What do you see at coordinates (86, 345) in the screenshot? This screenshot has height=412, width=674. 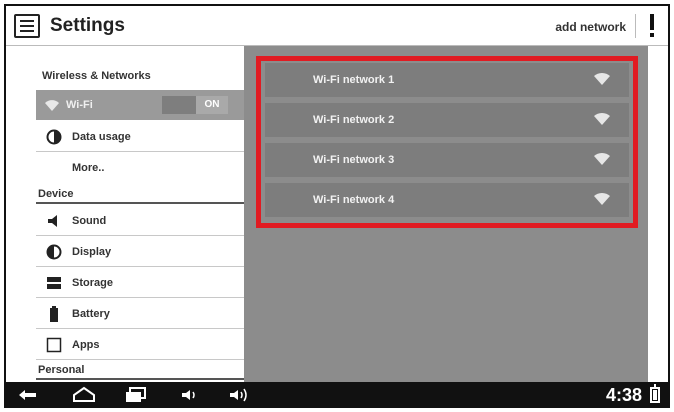 I see `sidebar-item-label: Apps` at bounding box center [86, 345].